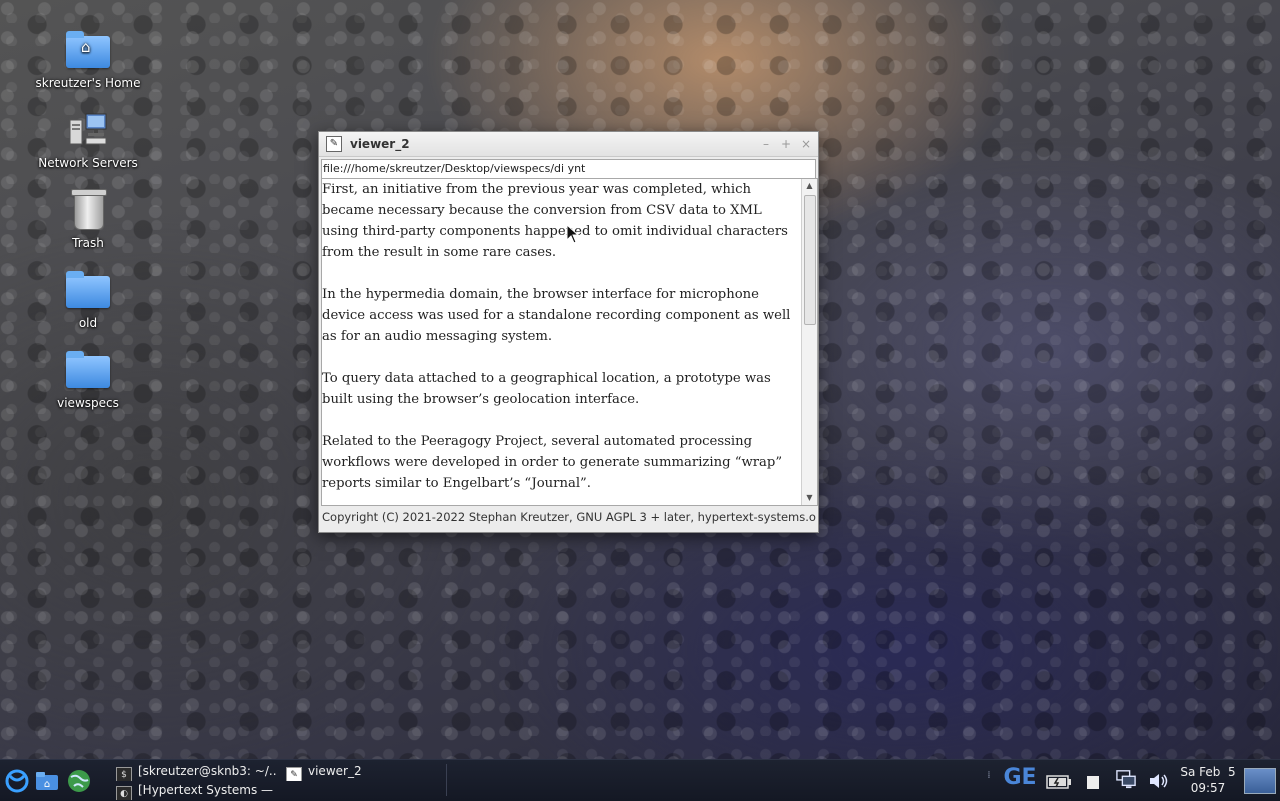 This screenshot has width=1280, height=801. Describe the element at coordinates (88, 83) in the screenshot. I see `desktop-icon-label: skreutzer's Home` at that location.